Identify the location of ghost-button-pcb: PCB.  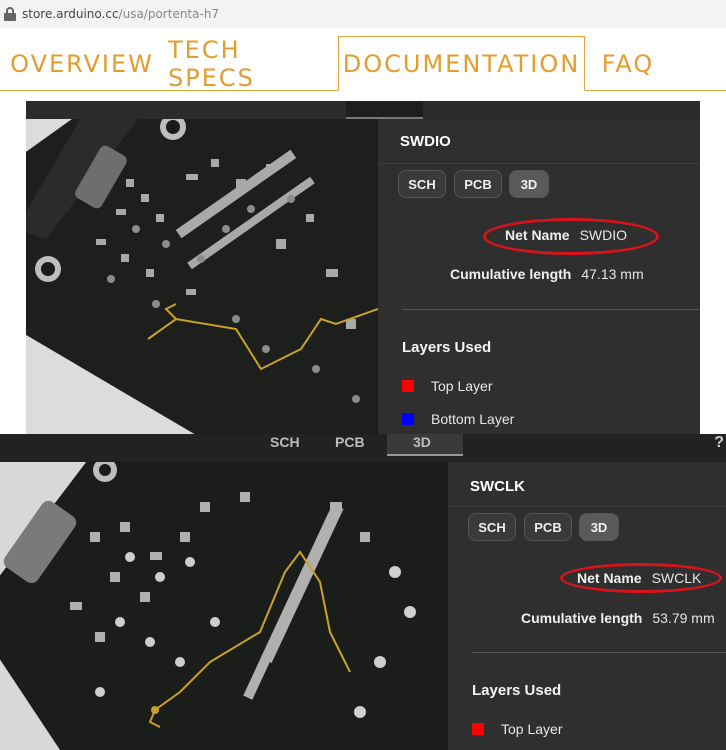
(360, 445).